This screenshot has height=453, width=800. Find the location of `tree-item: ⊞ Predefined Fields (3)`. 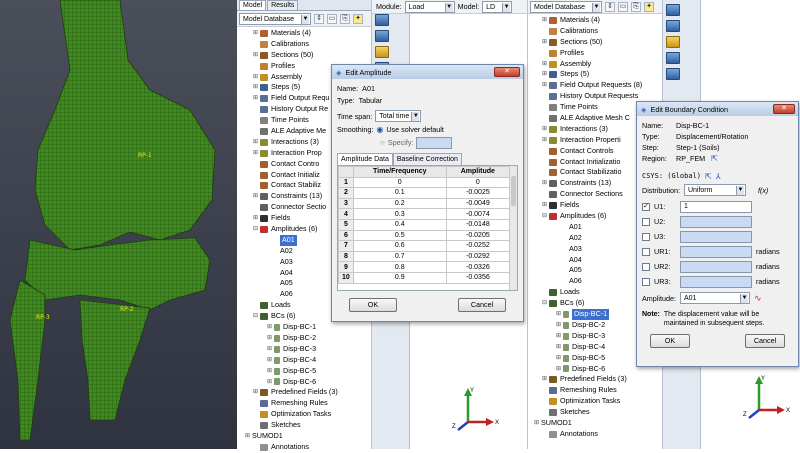

tree-item: ⊞ Predefined Fields (3) is located at coordinates (312, 392).